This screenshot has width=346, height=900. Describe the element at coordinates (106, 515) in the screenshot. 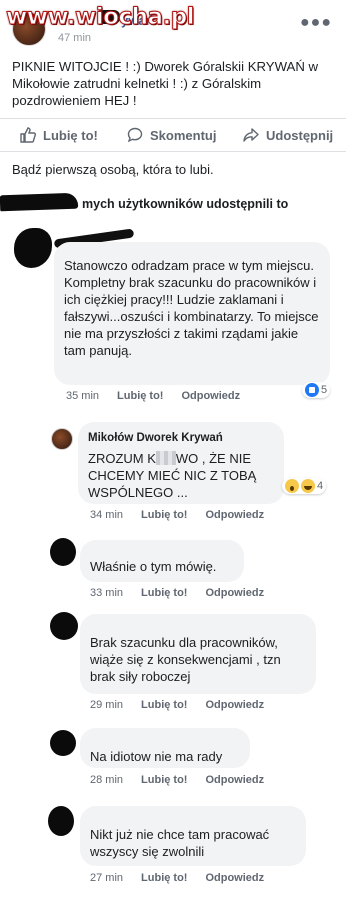

I see `comment-time: 34 min` at that location.